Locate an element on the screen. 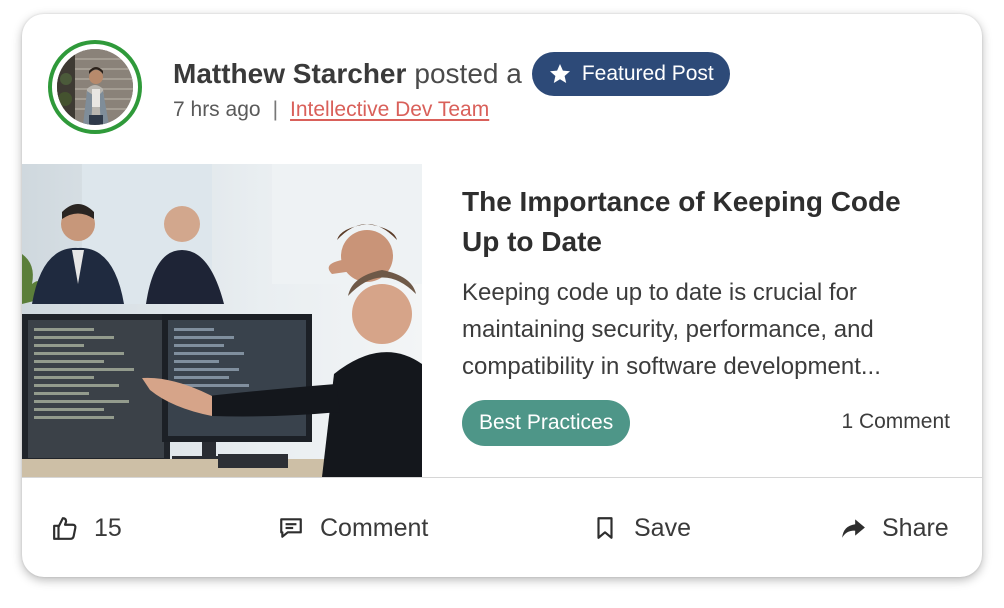 The height and width of the screenshot is (608, 1004). save-button: Save is located at coordinates (641, 528).